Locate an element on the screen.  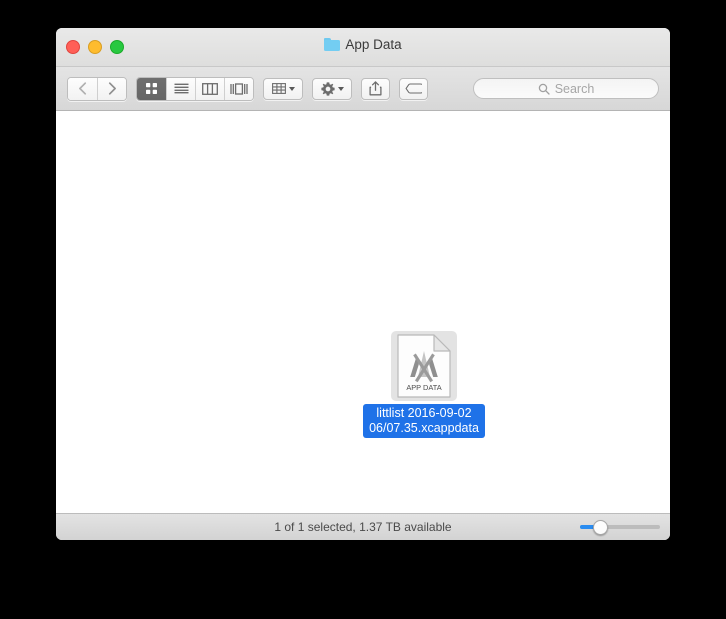
navigation-buttons is located at coordinates (97, 88).